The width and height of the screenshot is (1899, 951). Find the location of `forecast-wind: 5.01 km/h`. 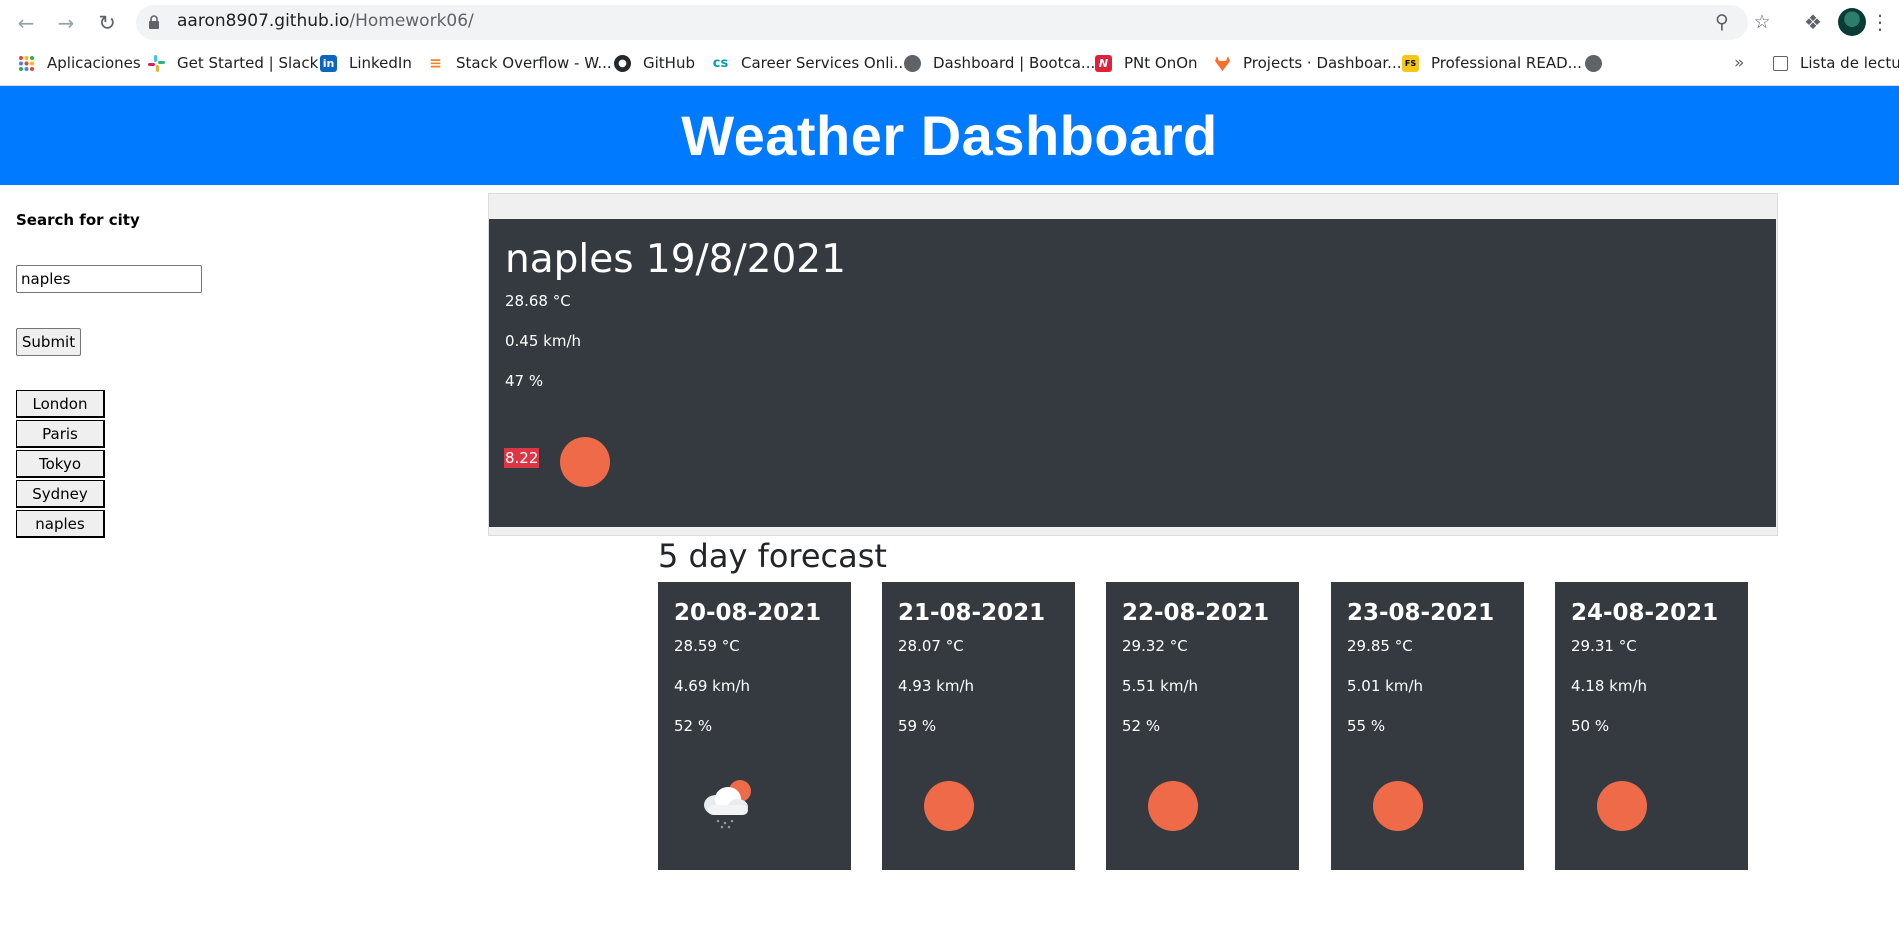

forecast-wind: 5.01 km/h is located at coordinates (1385, 686).